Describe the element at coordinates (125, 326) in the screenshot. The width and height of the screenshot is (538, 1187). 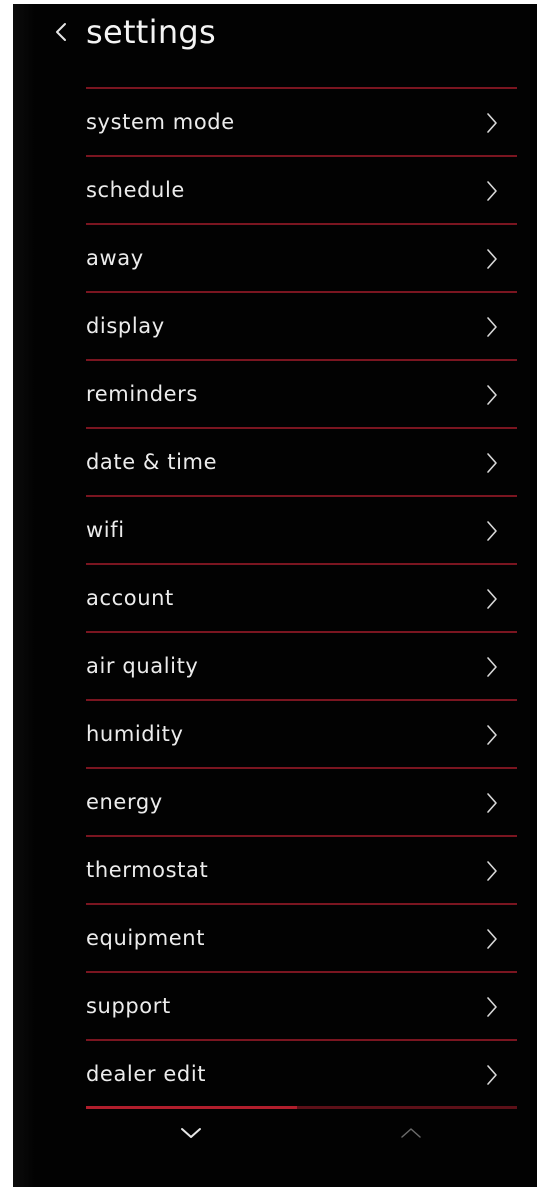
I see `menu-item-label: display` at that location.